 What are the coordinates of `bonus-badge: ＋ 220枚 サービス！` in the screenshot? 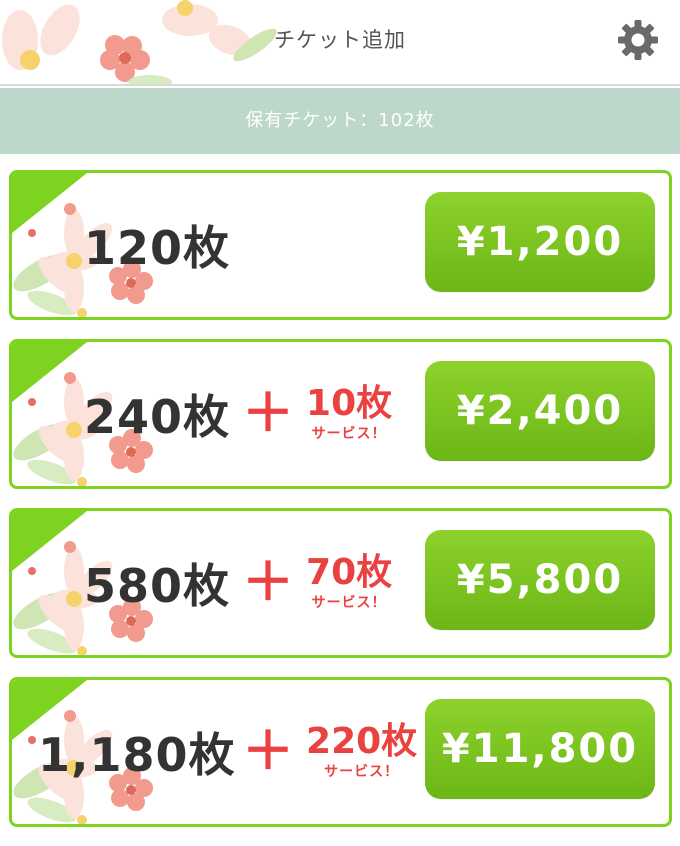 It's located at (329, 752).